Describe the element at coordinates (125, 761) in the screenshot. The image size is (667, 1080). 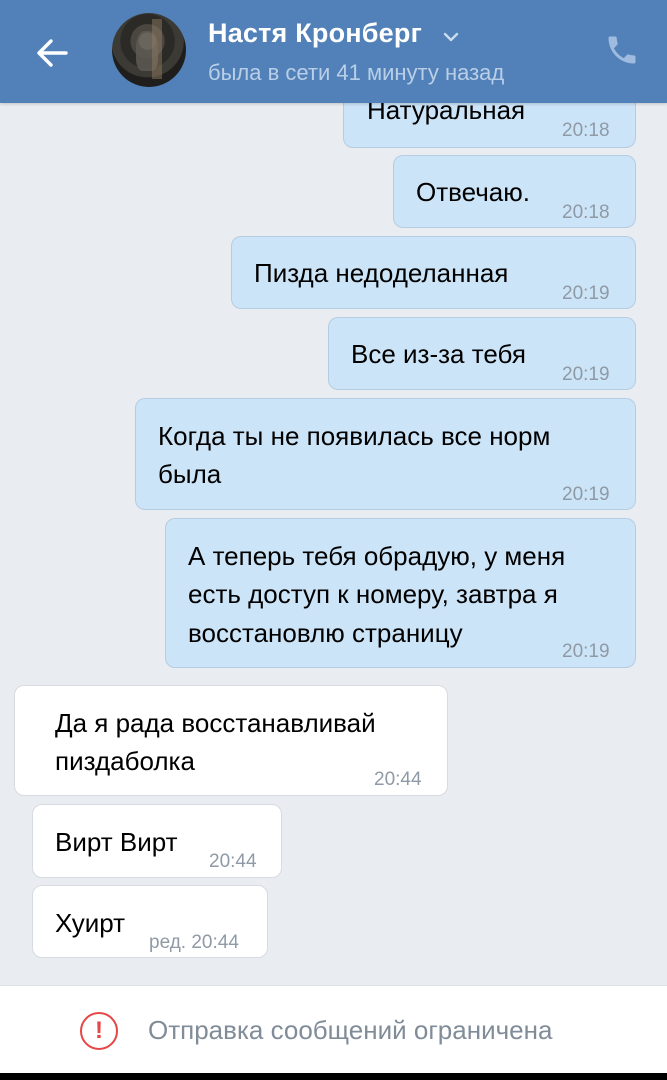
I see `message-text-line: пиздаболка` at that location.